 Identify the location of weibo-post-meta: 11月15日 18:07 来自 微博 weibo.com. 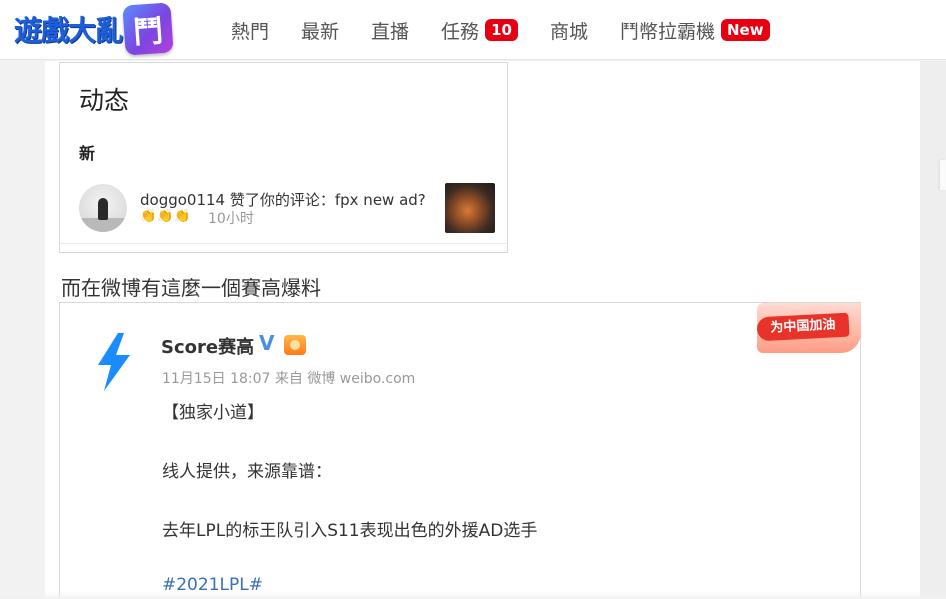
(289, 379).